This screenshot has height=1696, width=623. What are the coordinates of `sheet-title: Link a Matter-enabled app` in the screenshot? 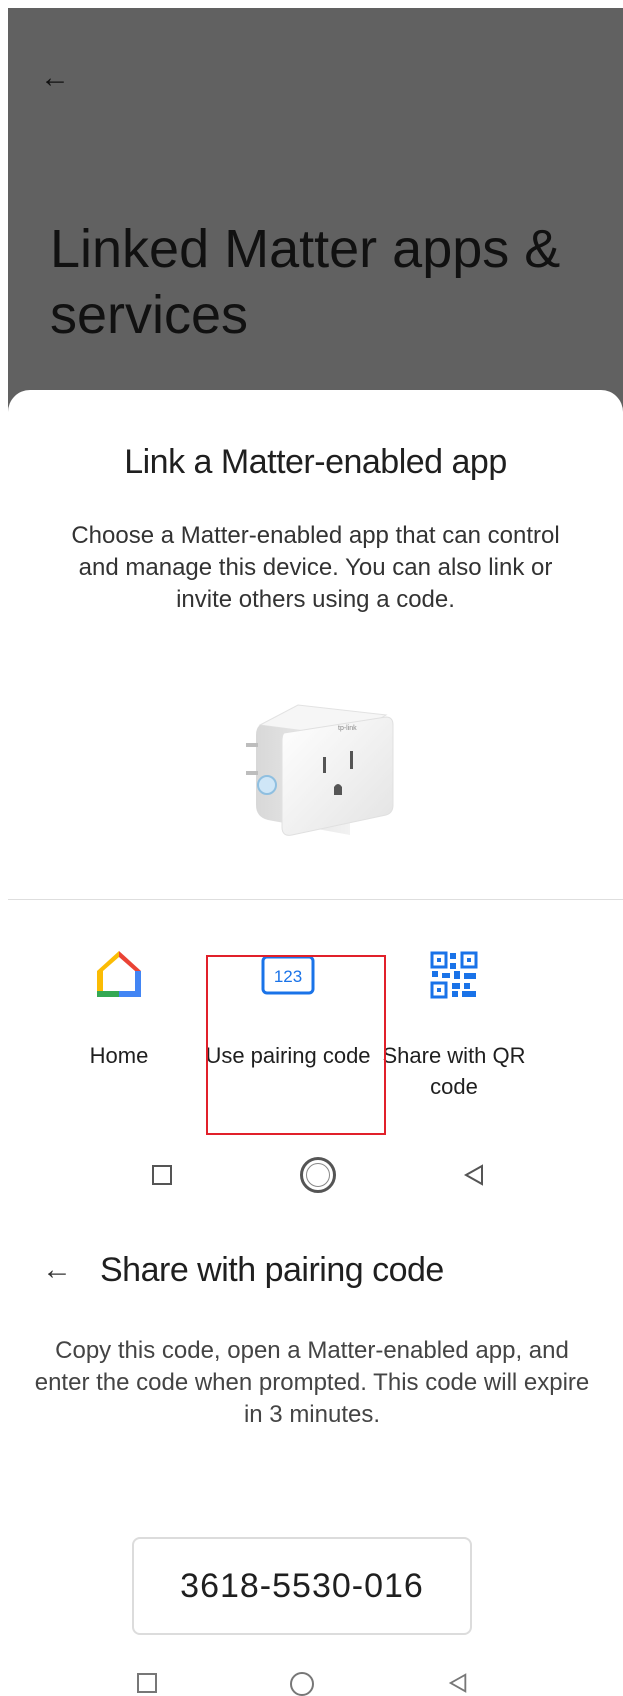 It's located at (315, 462).